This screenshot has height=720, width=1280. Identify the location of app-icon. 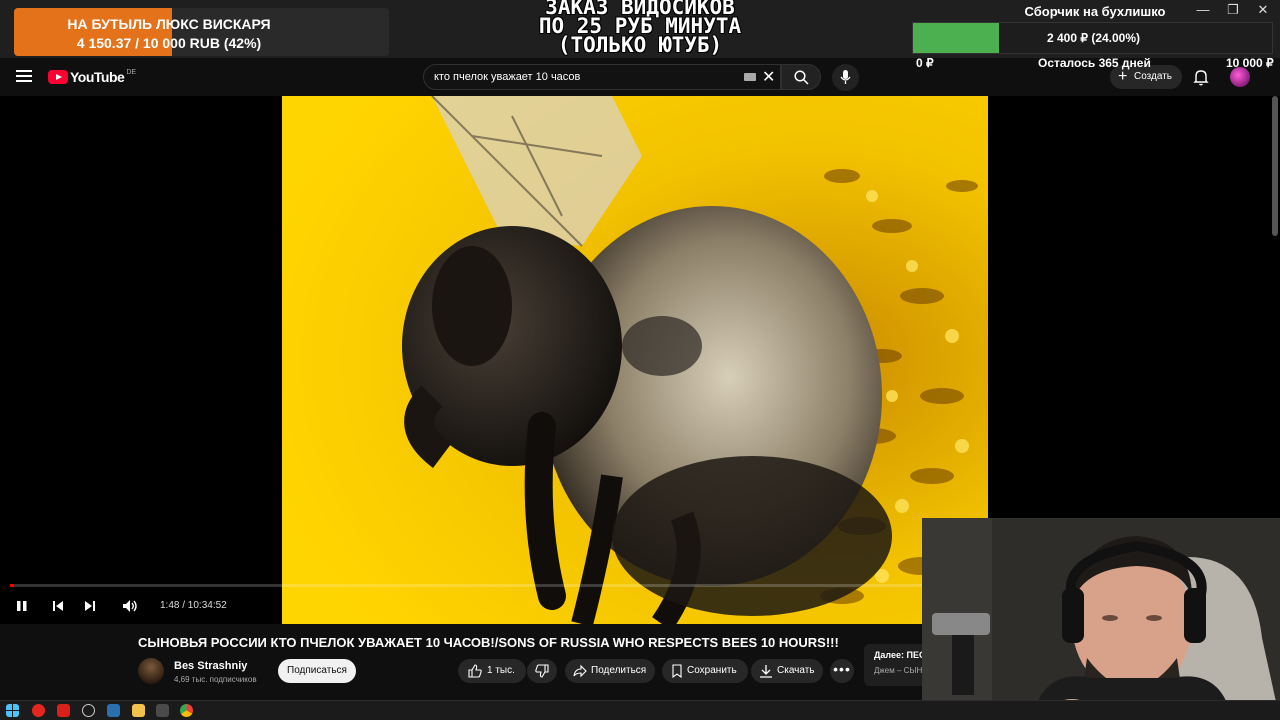
(113, 710).